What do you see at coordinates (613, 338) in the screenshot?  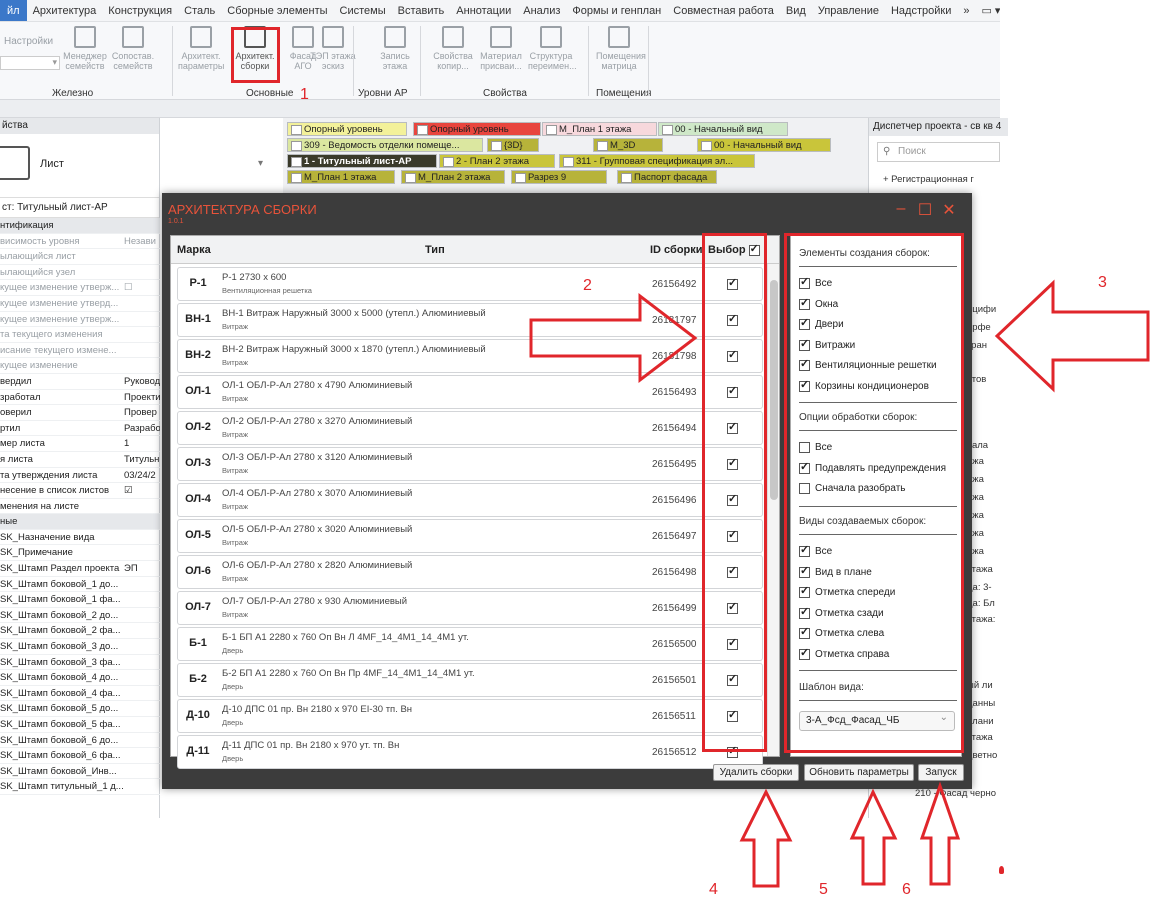 I see `arrow-right-icon` at bounding box center [613, 338].